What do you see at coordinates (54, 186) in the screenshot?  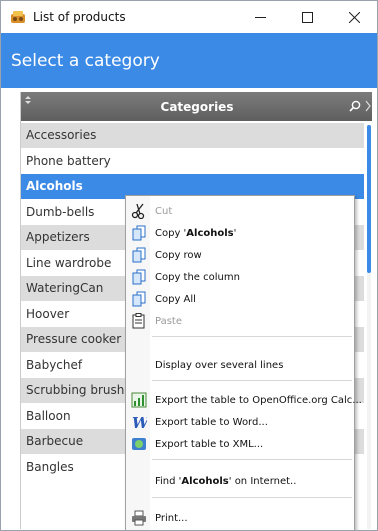 I see `table-cell-category: Alcohols` at bounding box center [54, 186].